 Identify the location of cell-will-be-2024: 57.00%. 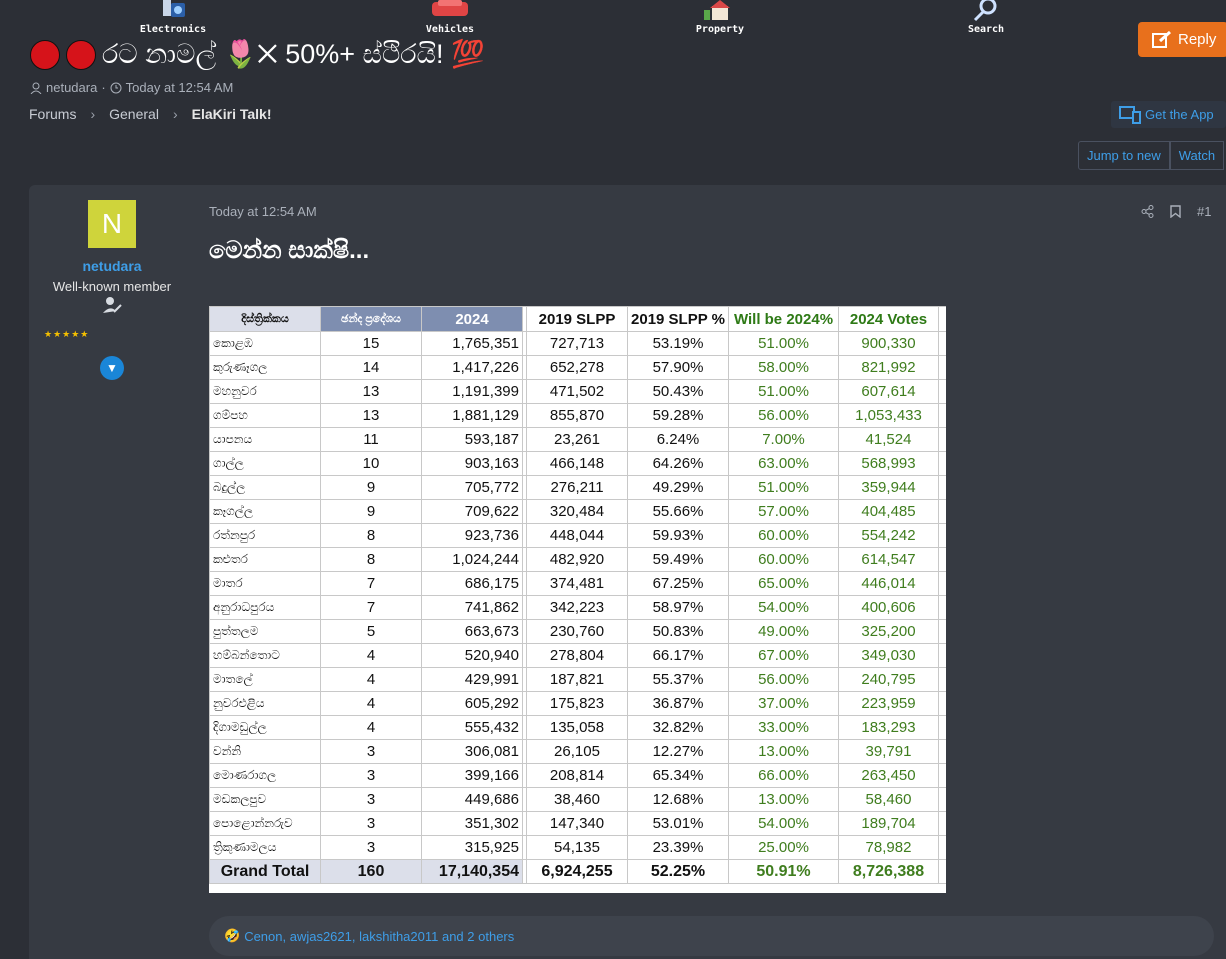
(783, 511).